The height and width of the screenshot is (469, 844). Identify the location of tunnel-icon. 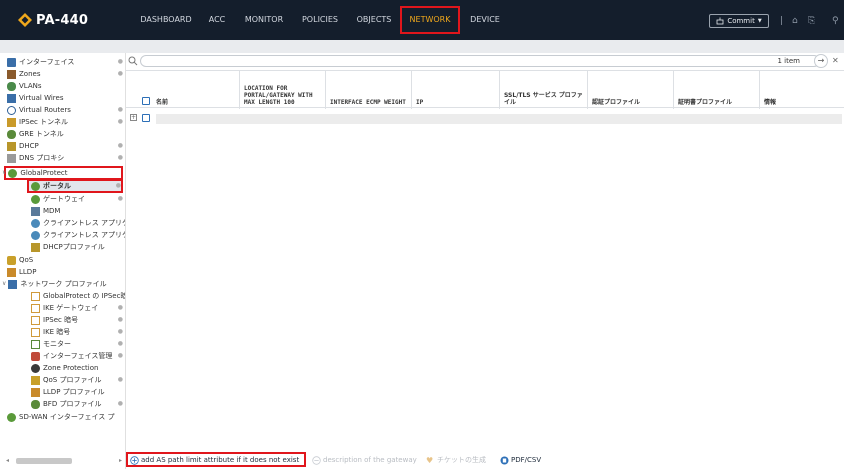
(11, 122).